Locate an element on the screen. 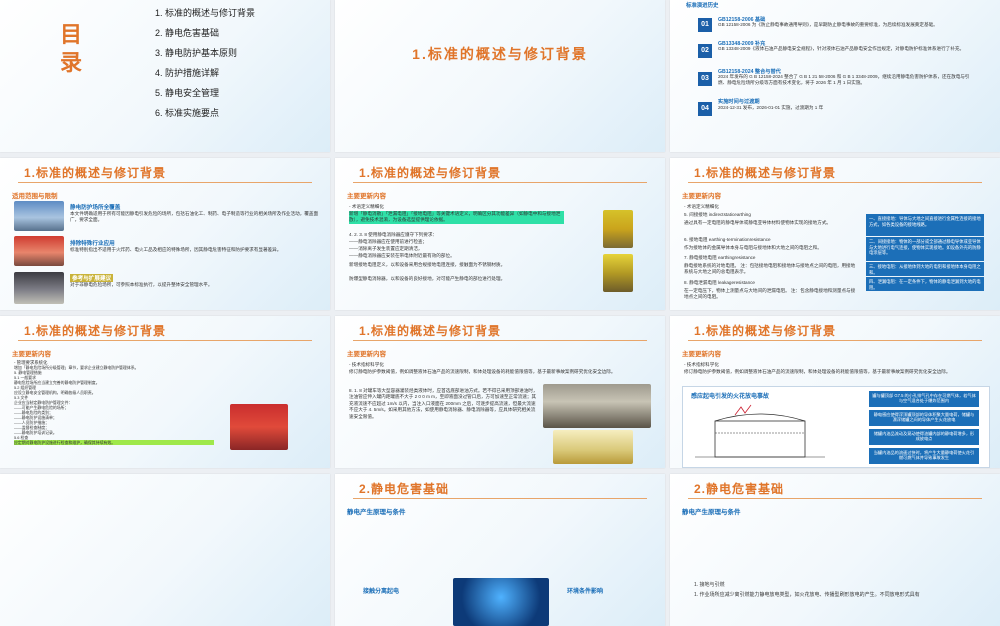  tanker-photo is located at coordinates (597, 406).